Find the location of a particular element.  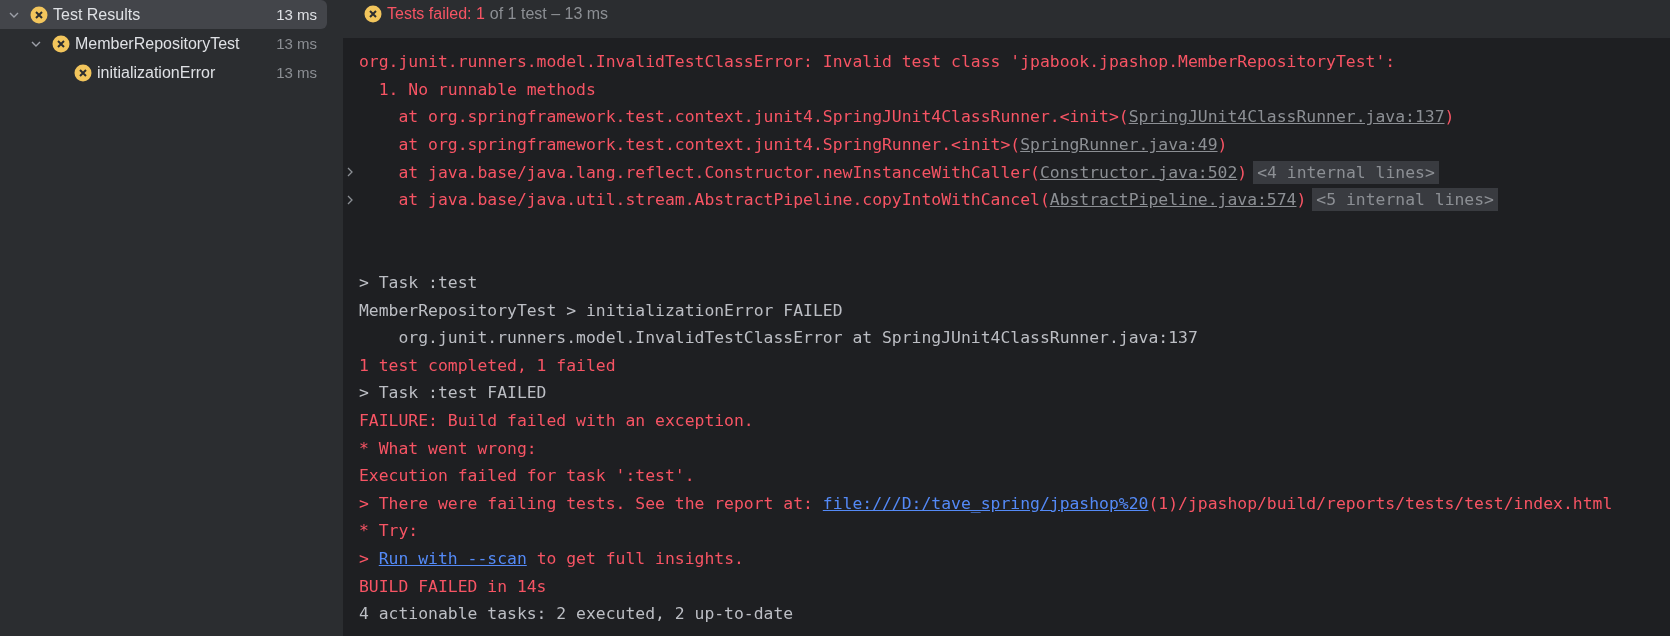

folded-lines-badge: <4 internal lines> is located at coordinates (1346, 172).